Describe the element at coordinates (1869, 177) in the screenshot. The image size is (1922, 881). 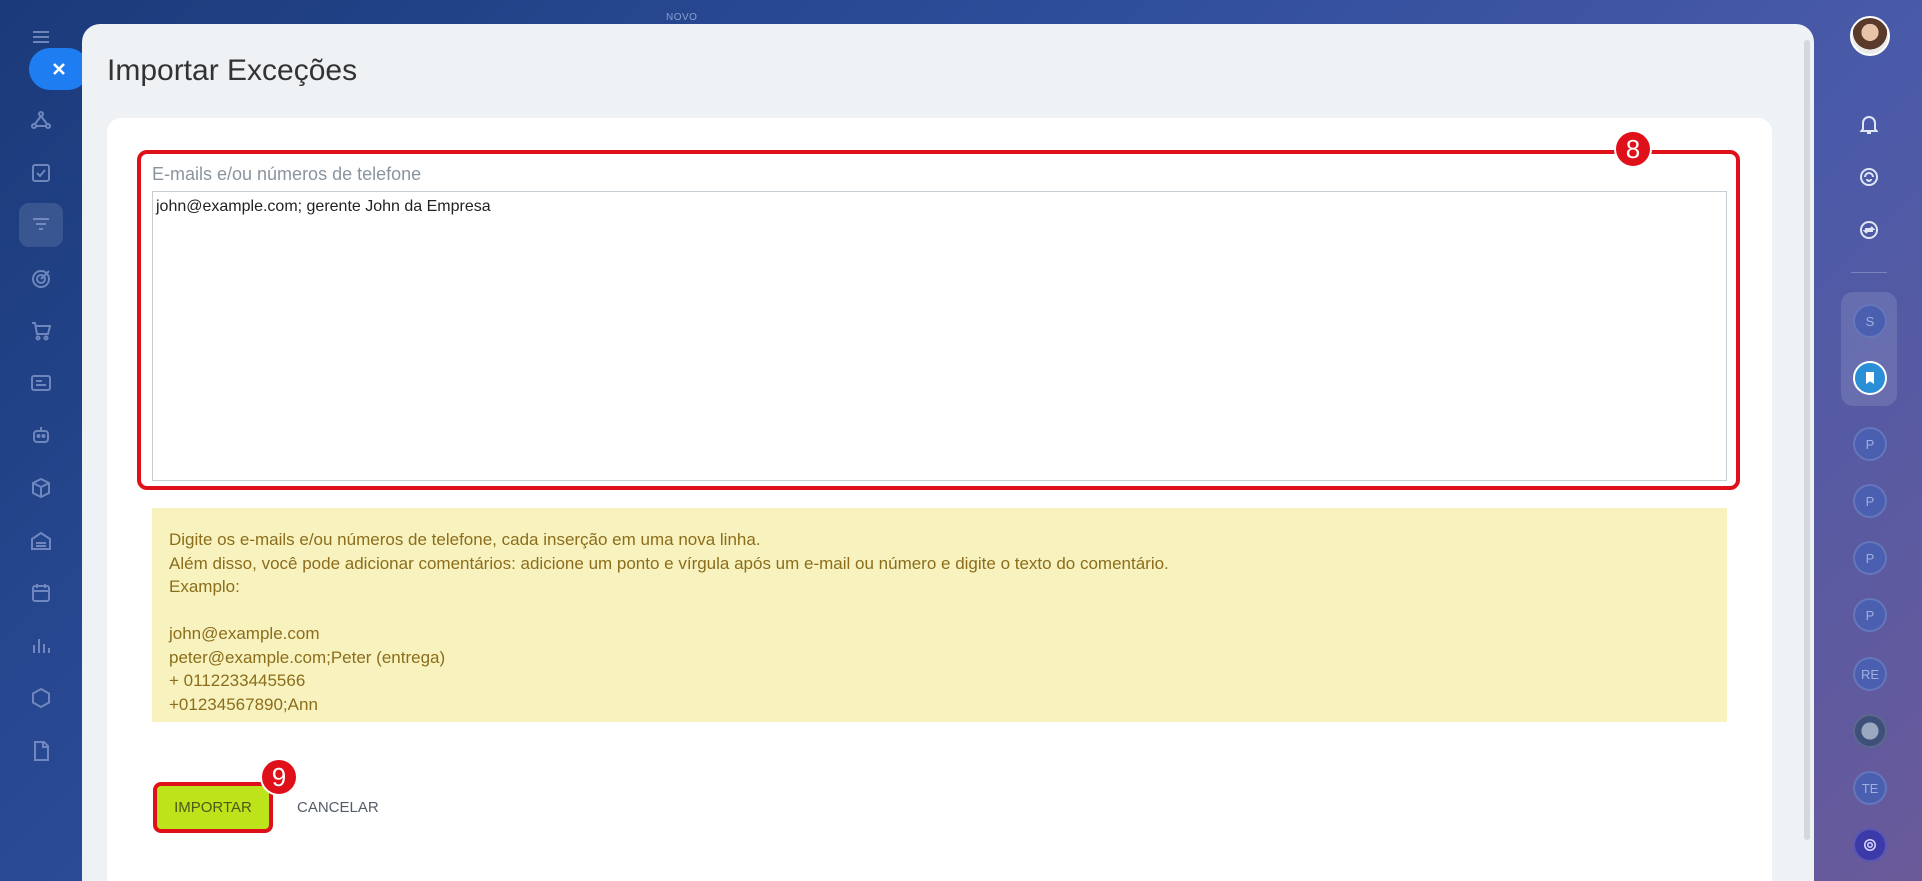
I see `chat-icon` at that location.